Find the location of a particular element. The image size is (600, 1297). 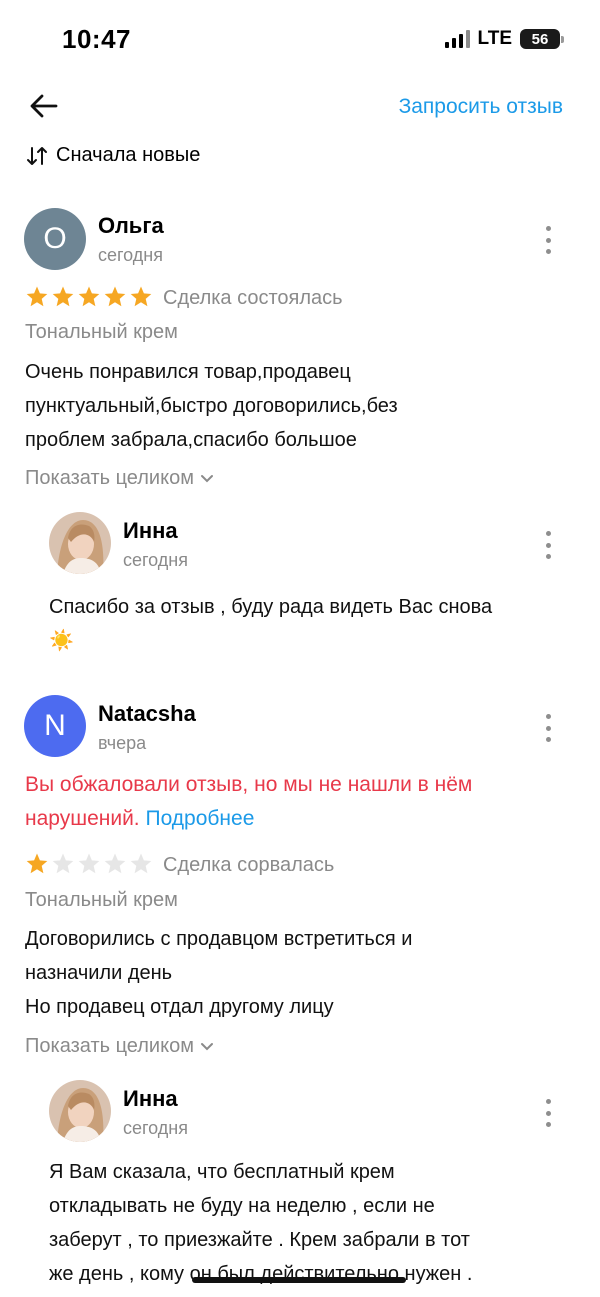

review-text-line: Договорились с продавцом встретиться и is located at coordinates (219, 939).